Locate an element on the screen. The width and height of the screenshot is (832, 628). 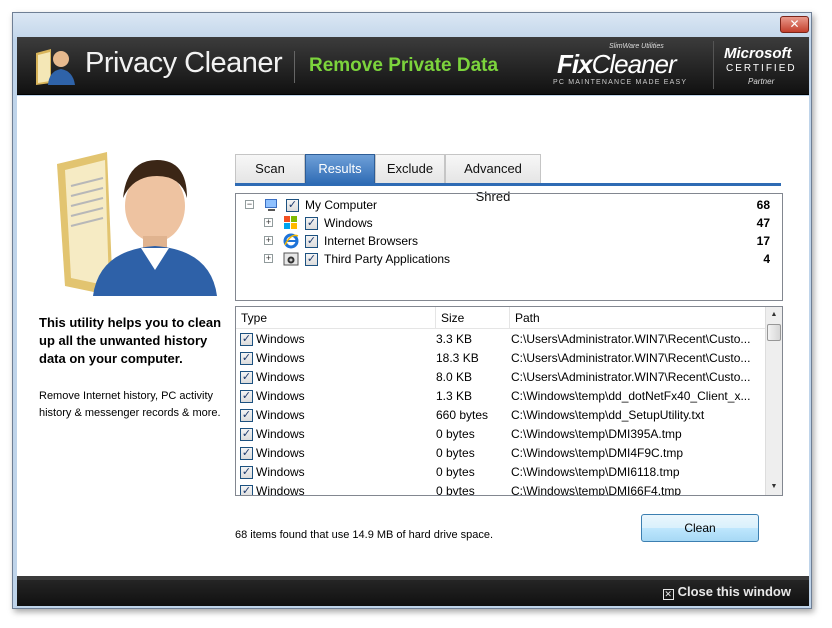
tree-row-my-computer: − ✓ My Computer 68 is located at coordinates (509, 205).